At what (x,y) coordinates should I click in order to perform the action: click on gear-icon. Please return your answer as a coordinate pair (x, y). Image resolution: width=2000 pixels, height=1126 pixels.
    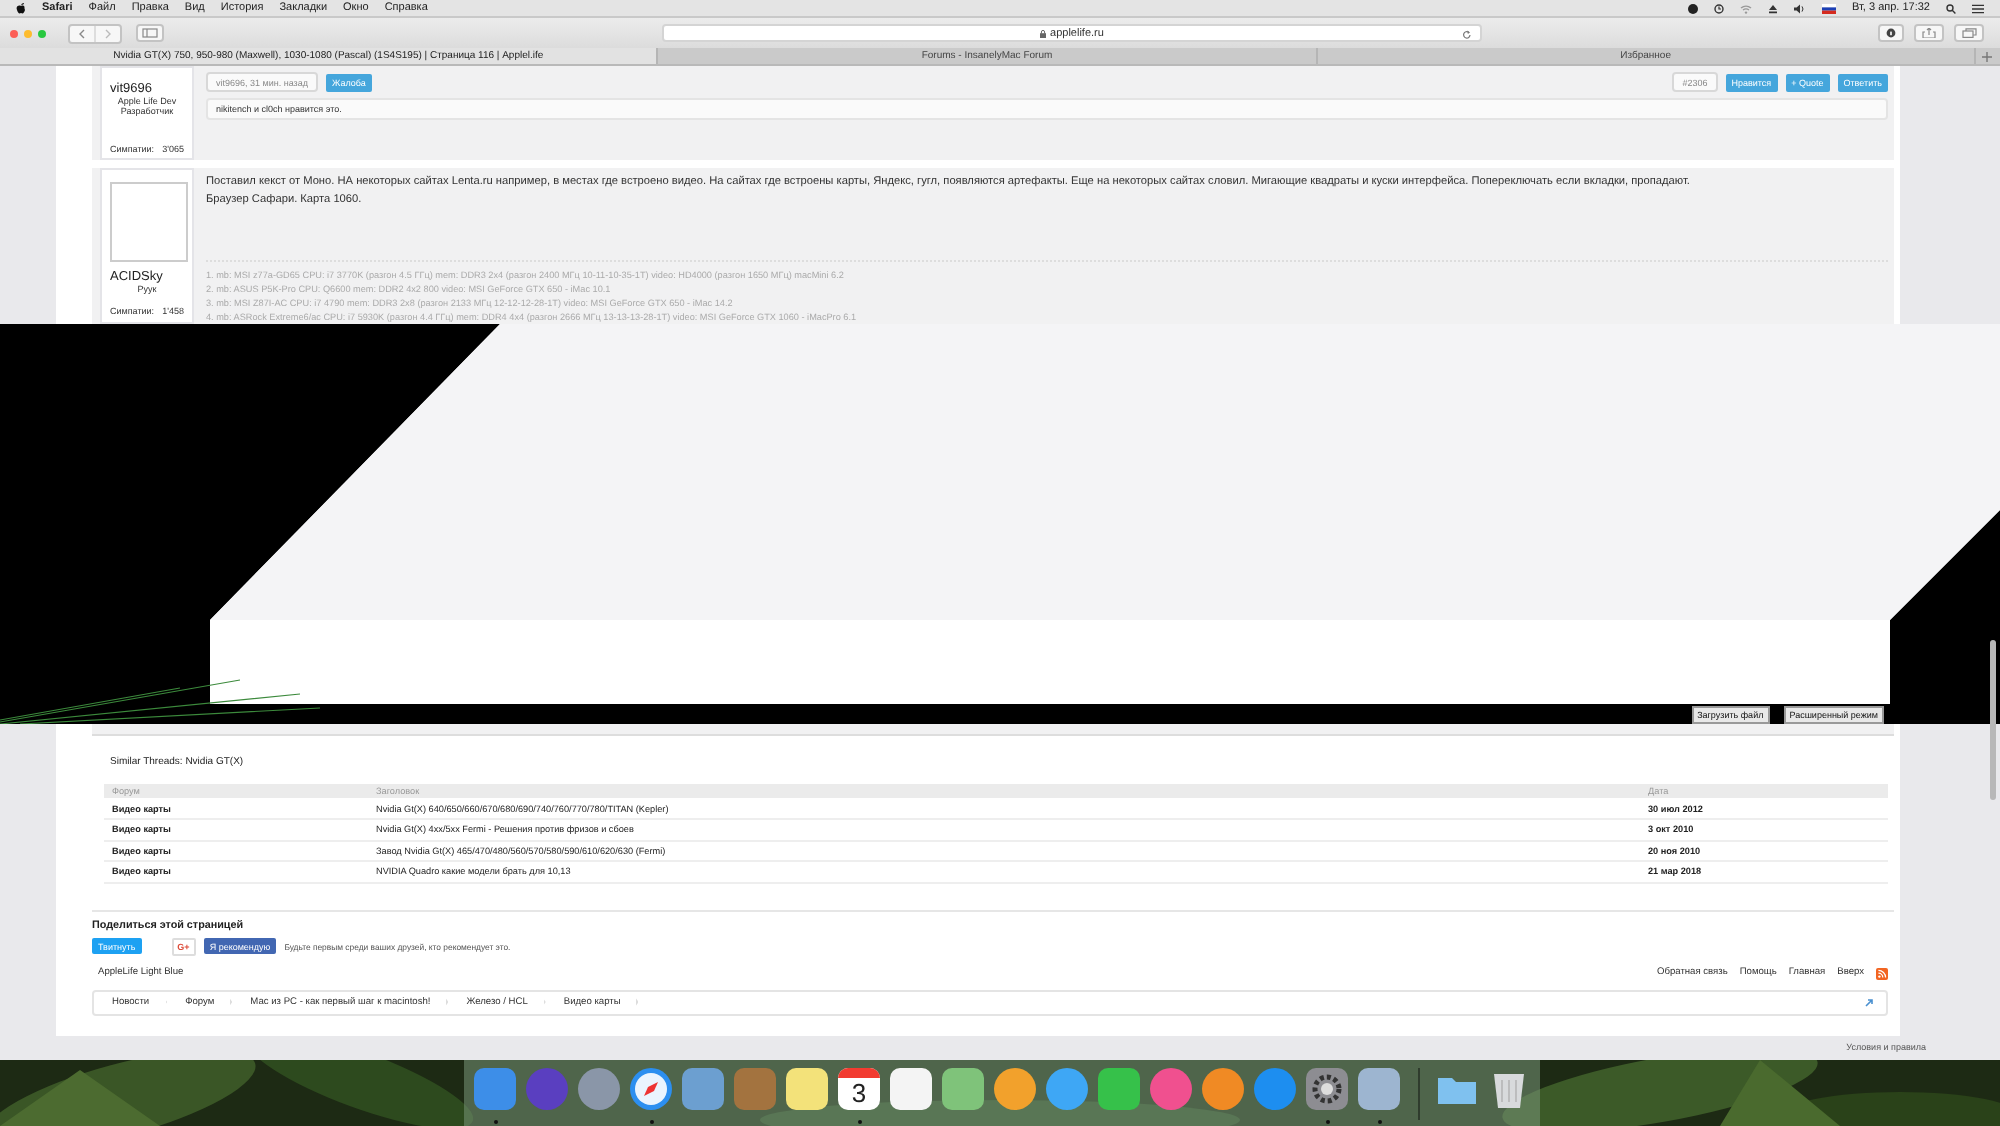
    Looking at the image, I should click on (1327, 1088).